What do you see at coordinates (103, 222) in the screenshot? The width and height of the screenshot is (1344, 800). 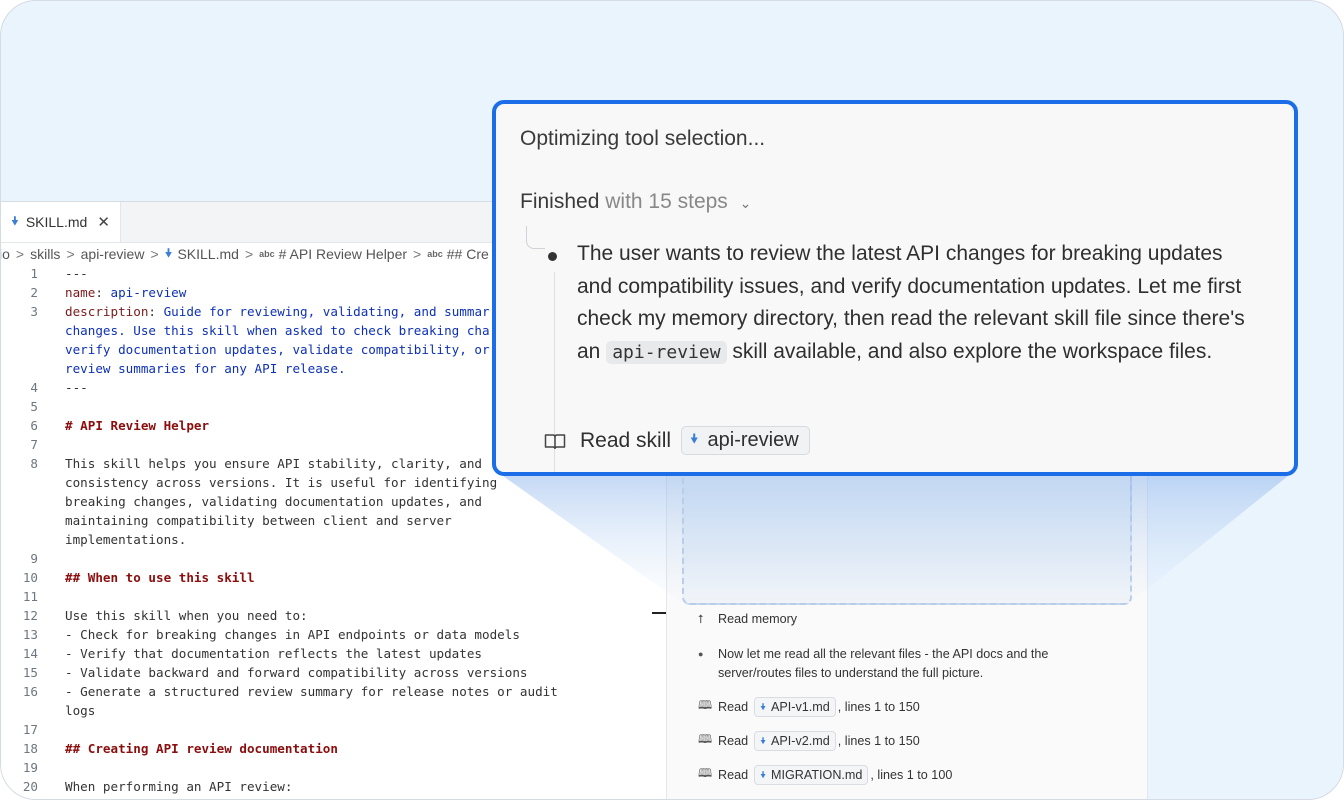 I see `close-icon: ✕` at bounding box center [103, 222].